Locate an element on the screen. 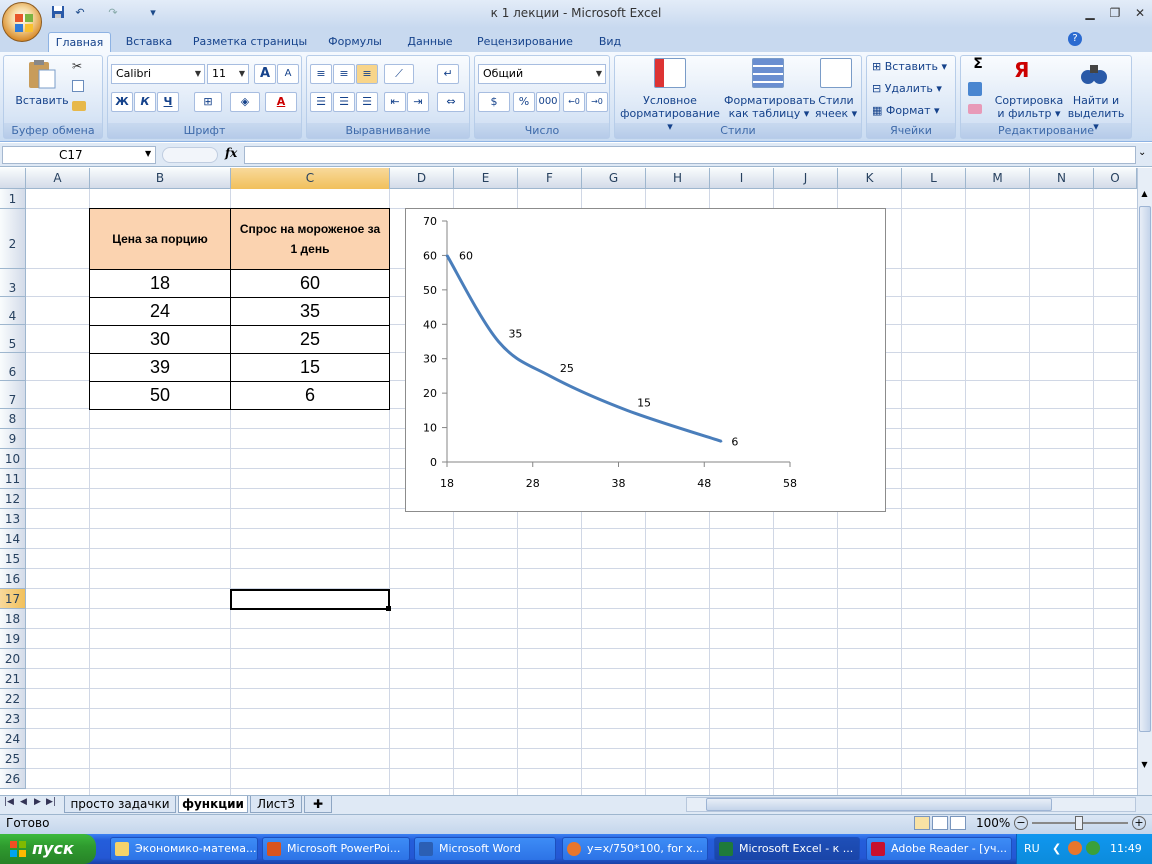 This screenshot has width=1152, height=864. column-header-a: A is located at coordinates (58, 178).